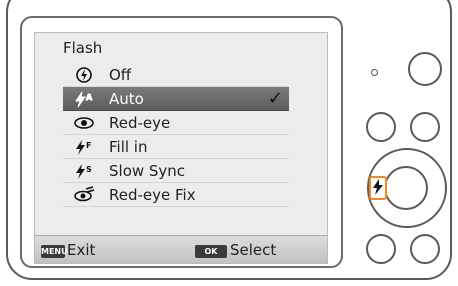 This screenshot has width=458, height=286. Describe the element at coordinates (84, 99) in the screenshot. I see `flash-auto-icon: A` at that location.